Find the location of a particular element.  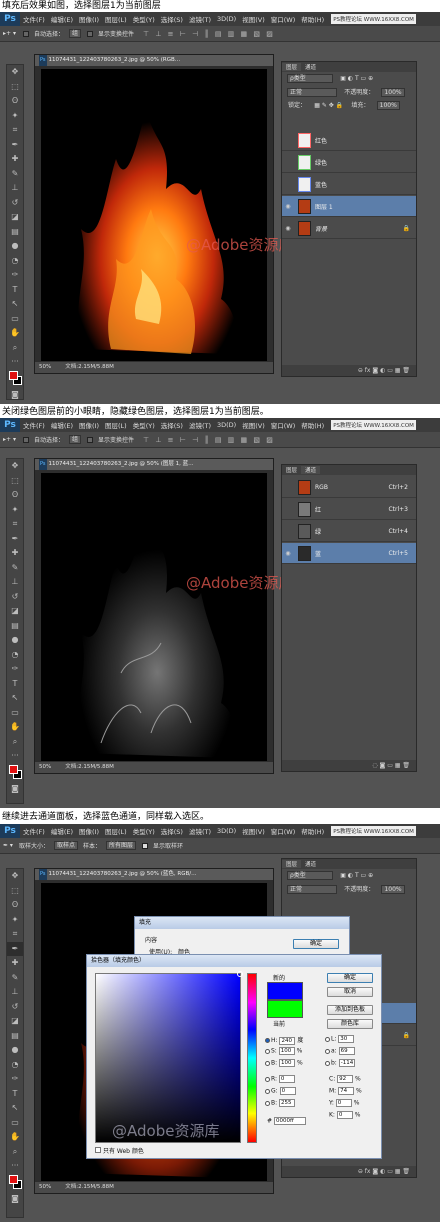

menu-file: 文件(F) is located at coordinates (34, 19).